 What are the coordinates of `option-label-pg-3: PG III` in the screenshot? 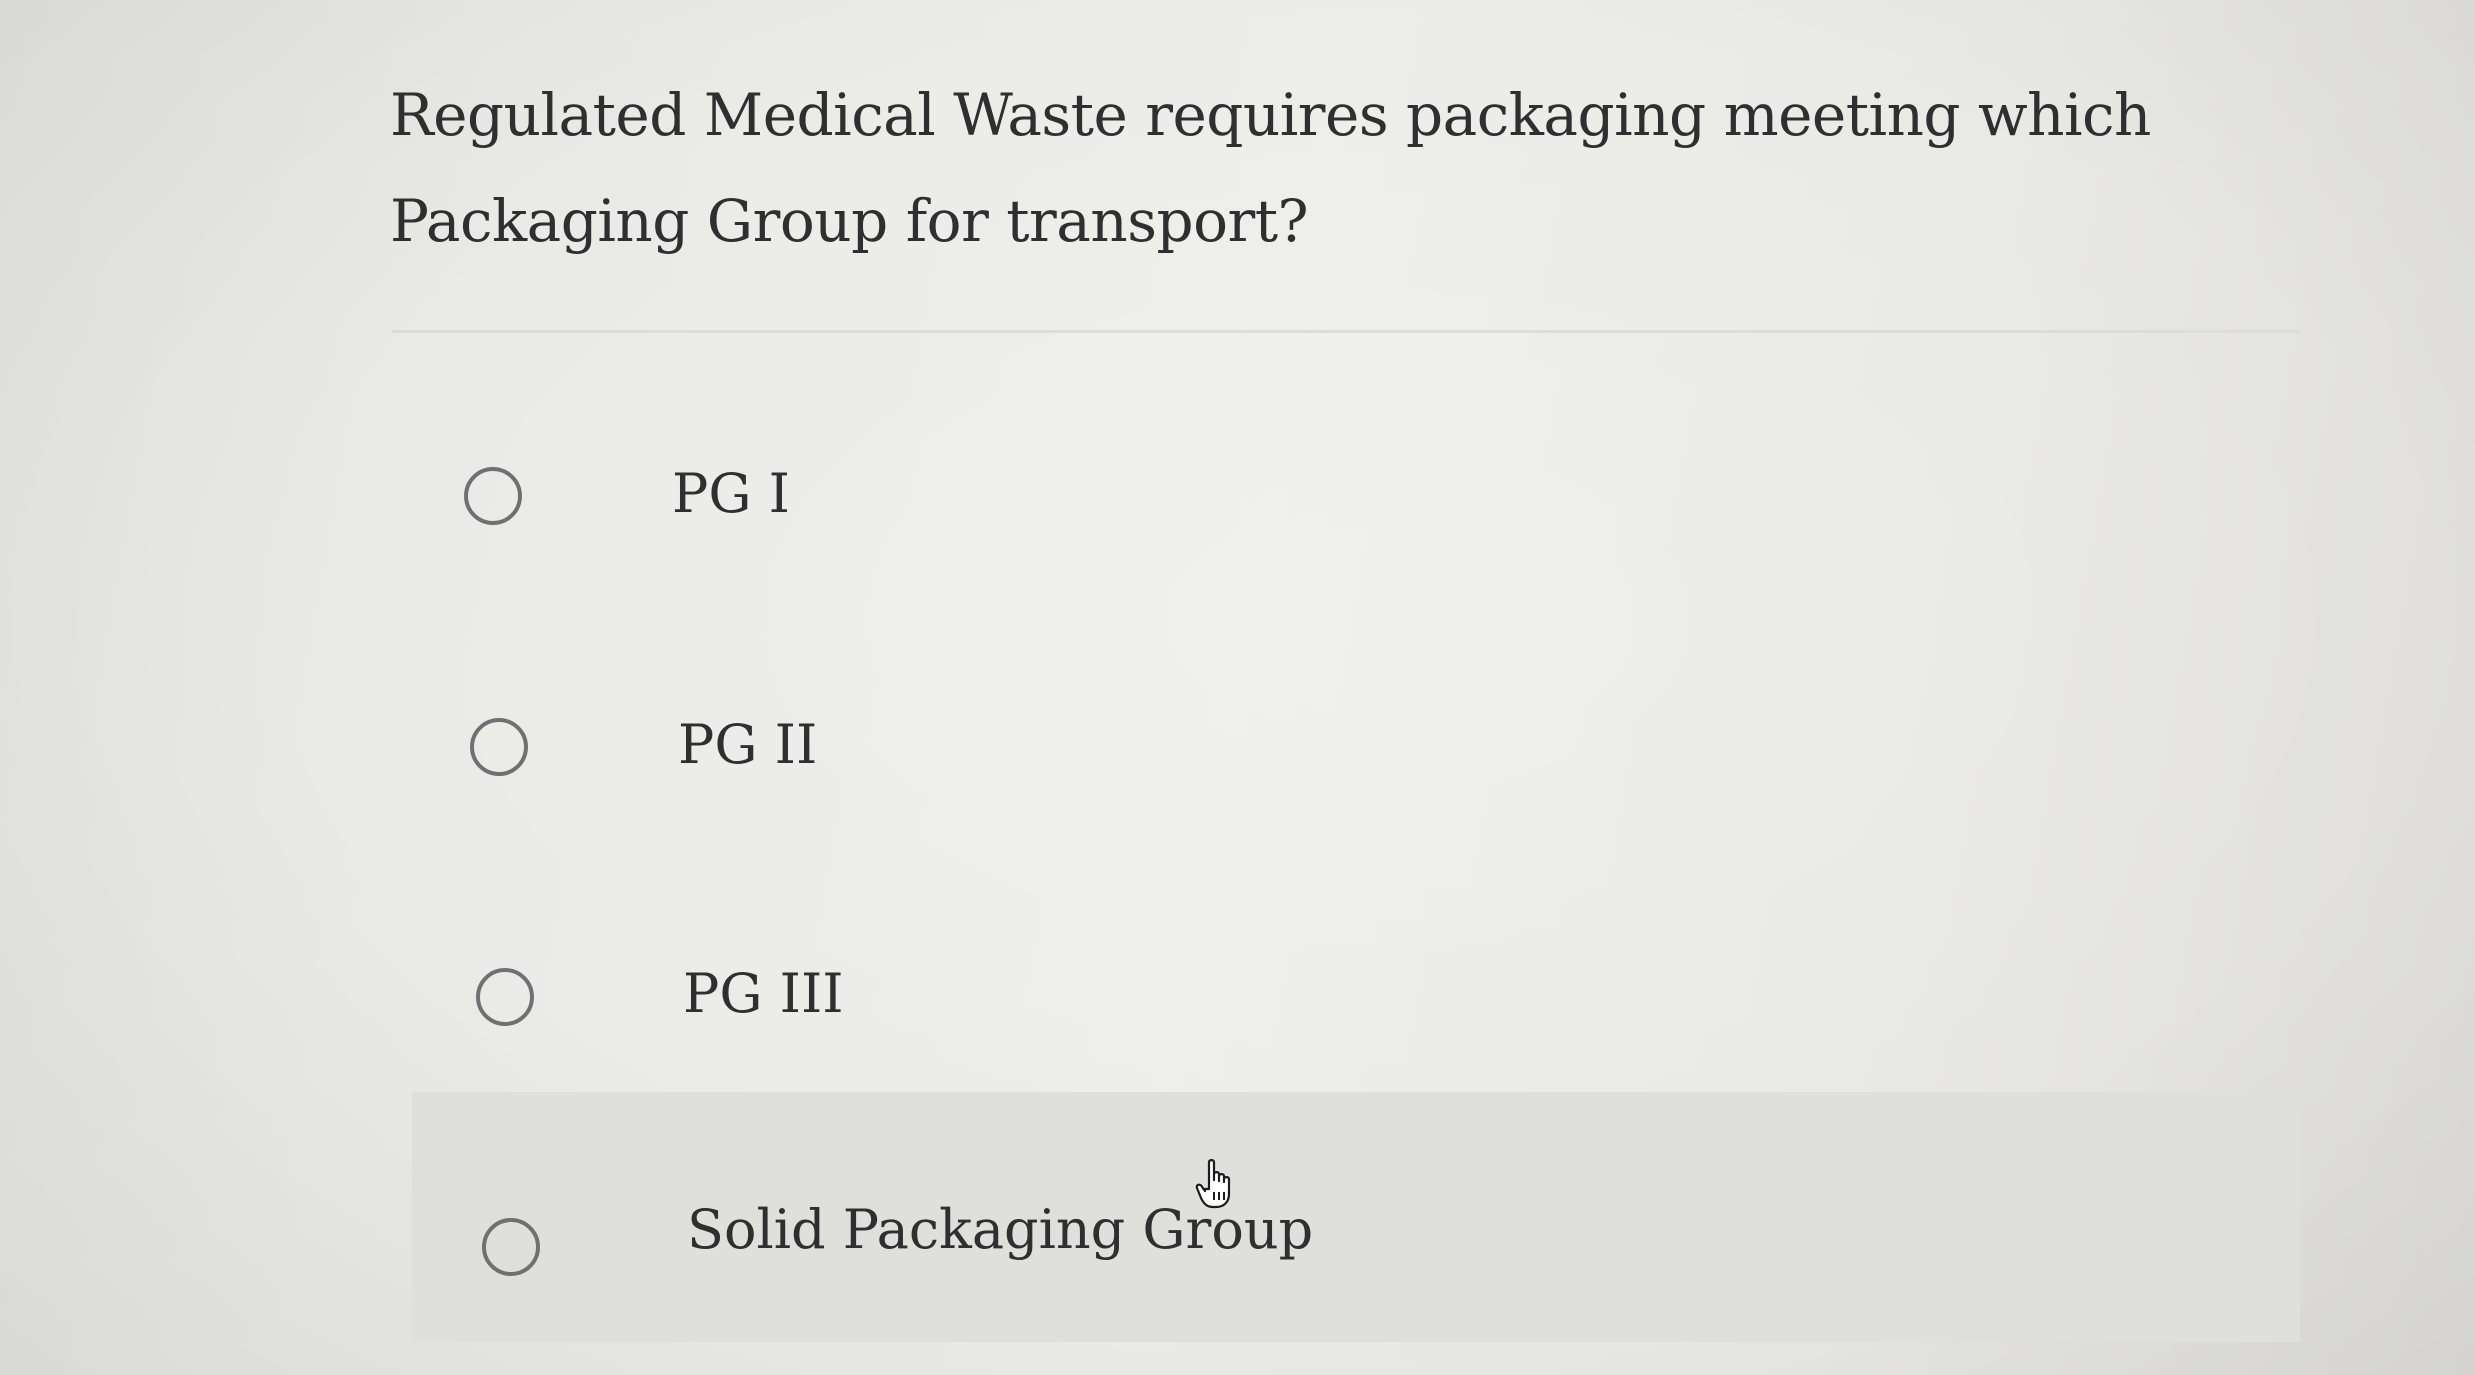 It's located at (763, 993).